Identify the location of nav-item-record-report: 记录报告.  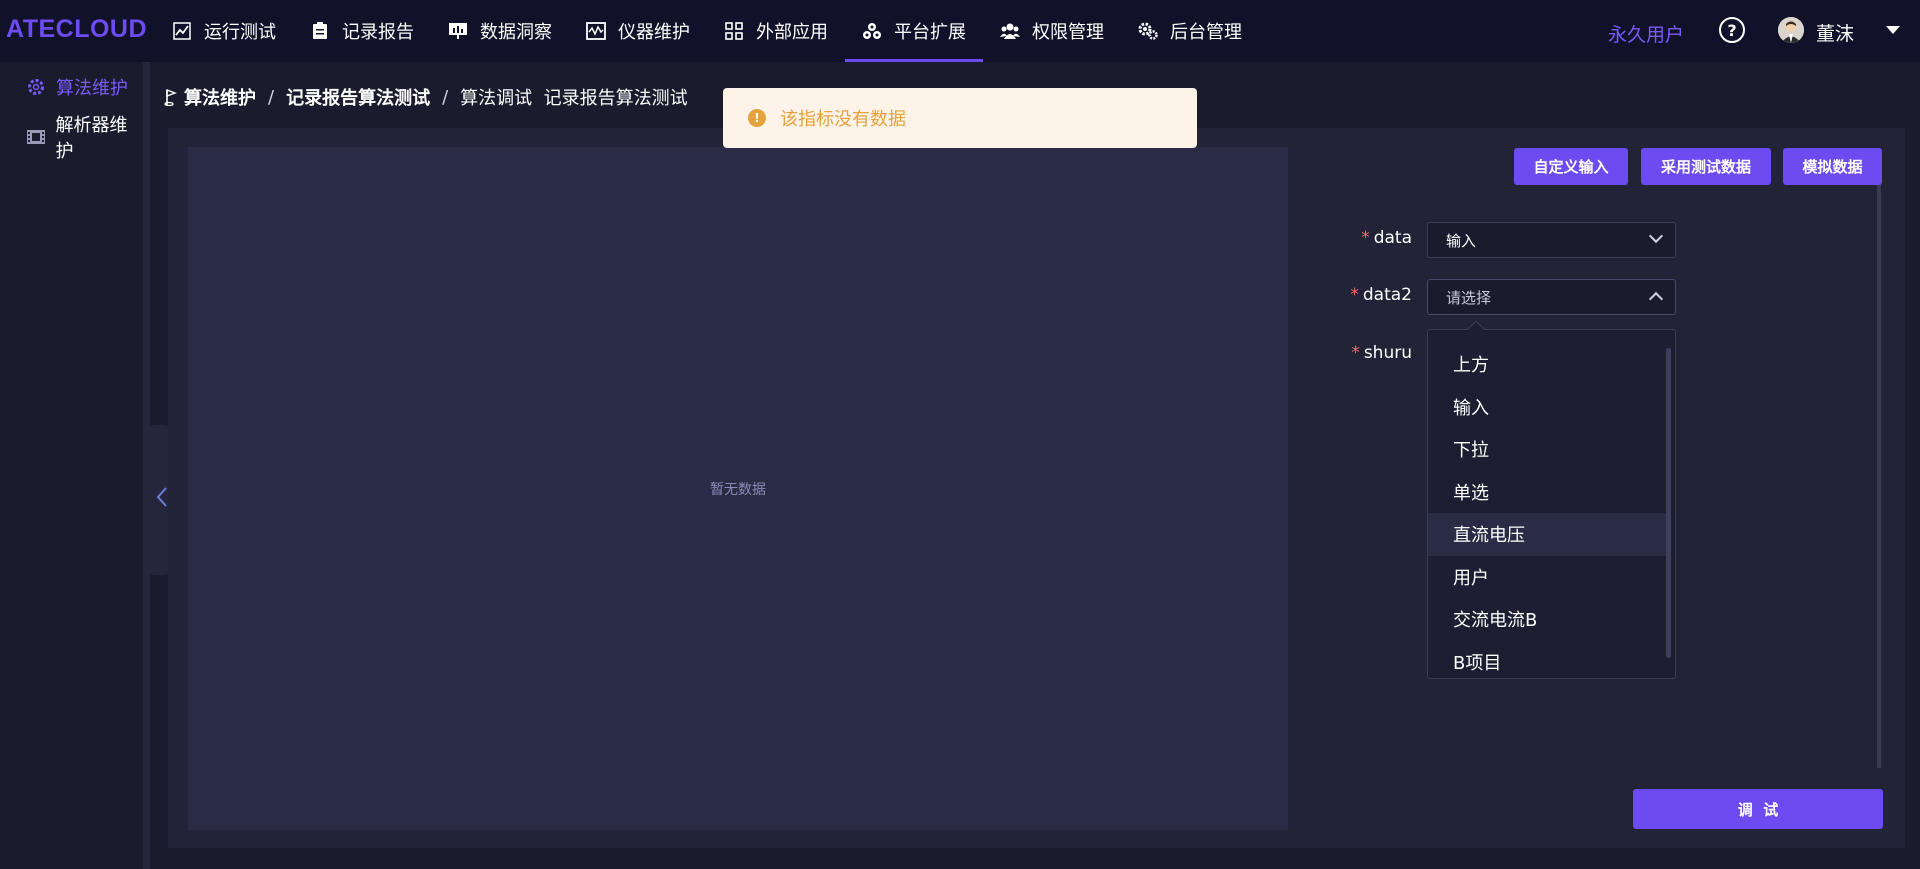
(362, 31).